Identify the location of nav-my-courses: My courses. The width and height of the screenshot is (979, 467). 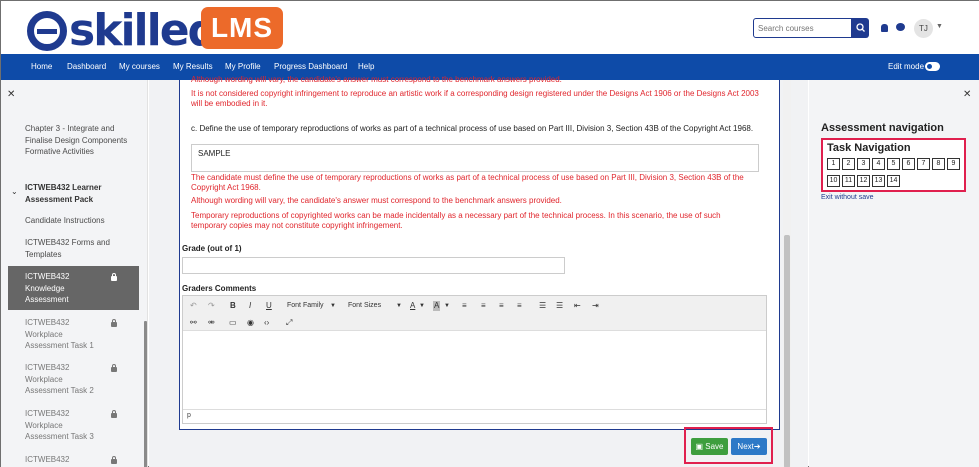
(139, 67).